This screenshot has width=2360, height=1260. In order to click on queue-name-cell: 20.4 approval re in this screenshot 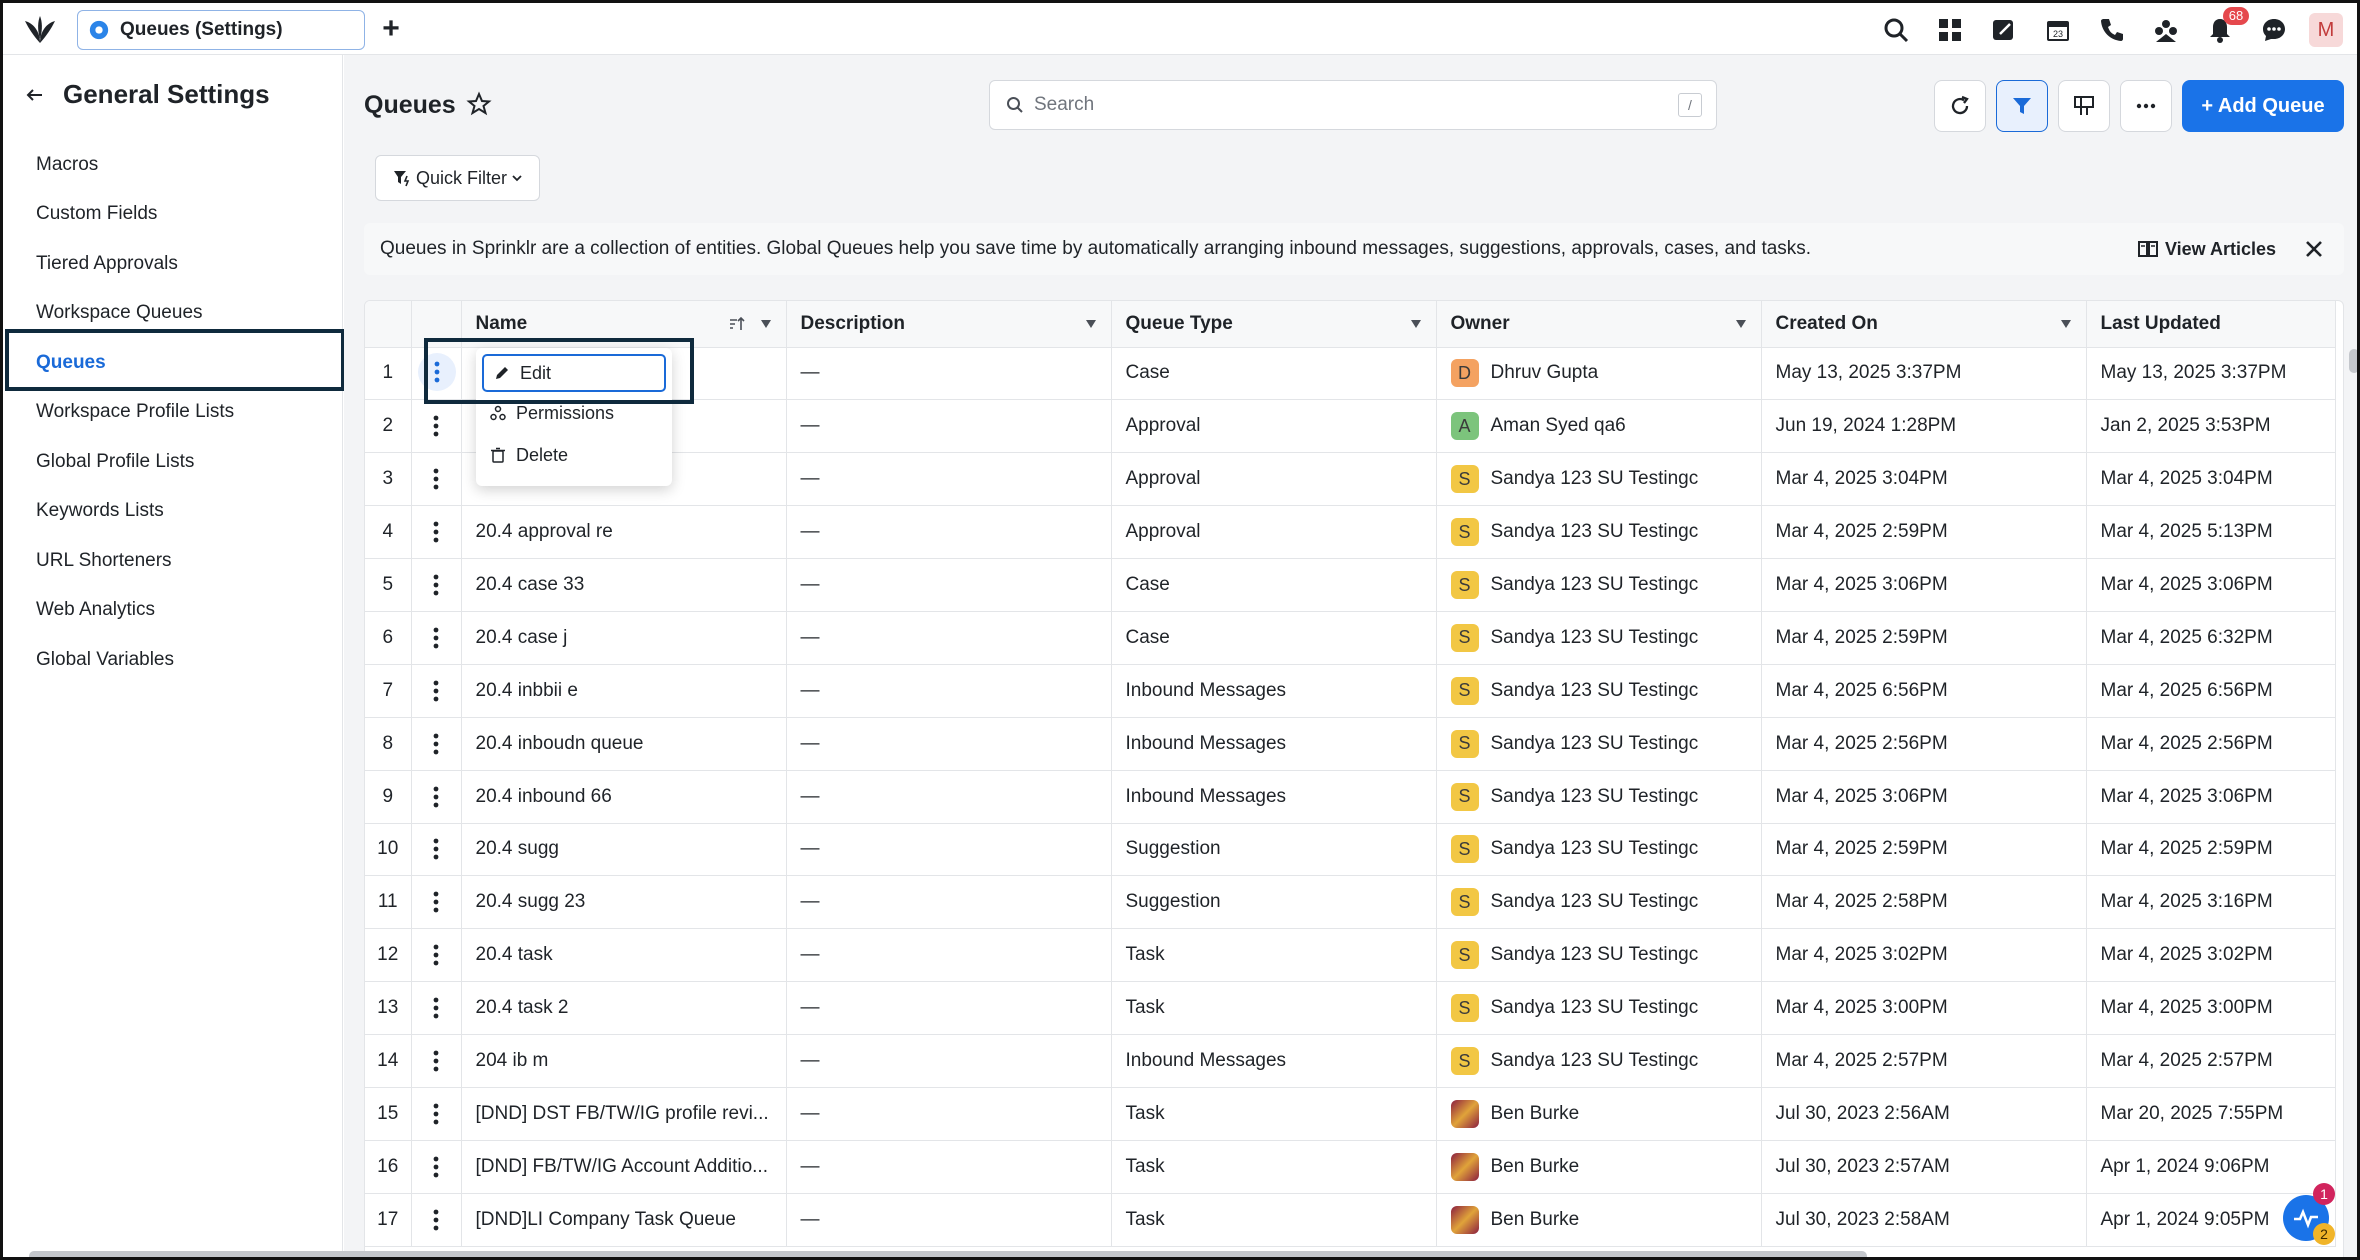, I will do `click(624, 532)`.